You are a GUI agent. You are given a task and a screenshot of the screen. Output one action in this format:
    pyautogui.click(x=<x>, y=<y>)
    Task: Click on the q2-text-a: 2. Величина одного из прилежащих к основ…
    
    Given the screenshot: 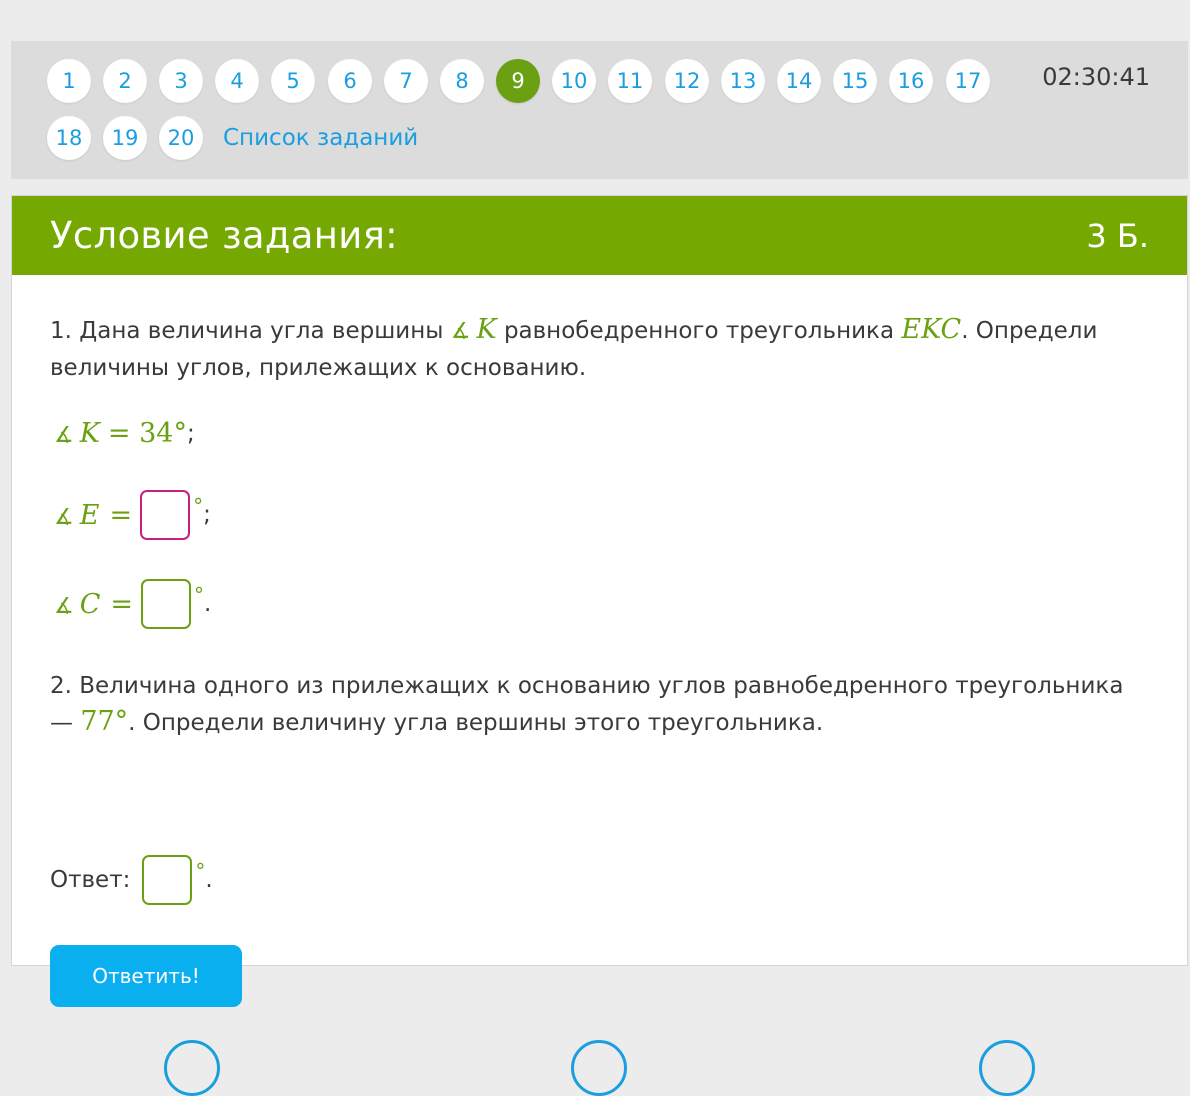 What is the action you would take?
    pyautogui.click(x=587, y=686)
    